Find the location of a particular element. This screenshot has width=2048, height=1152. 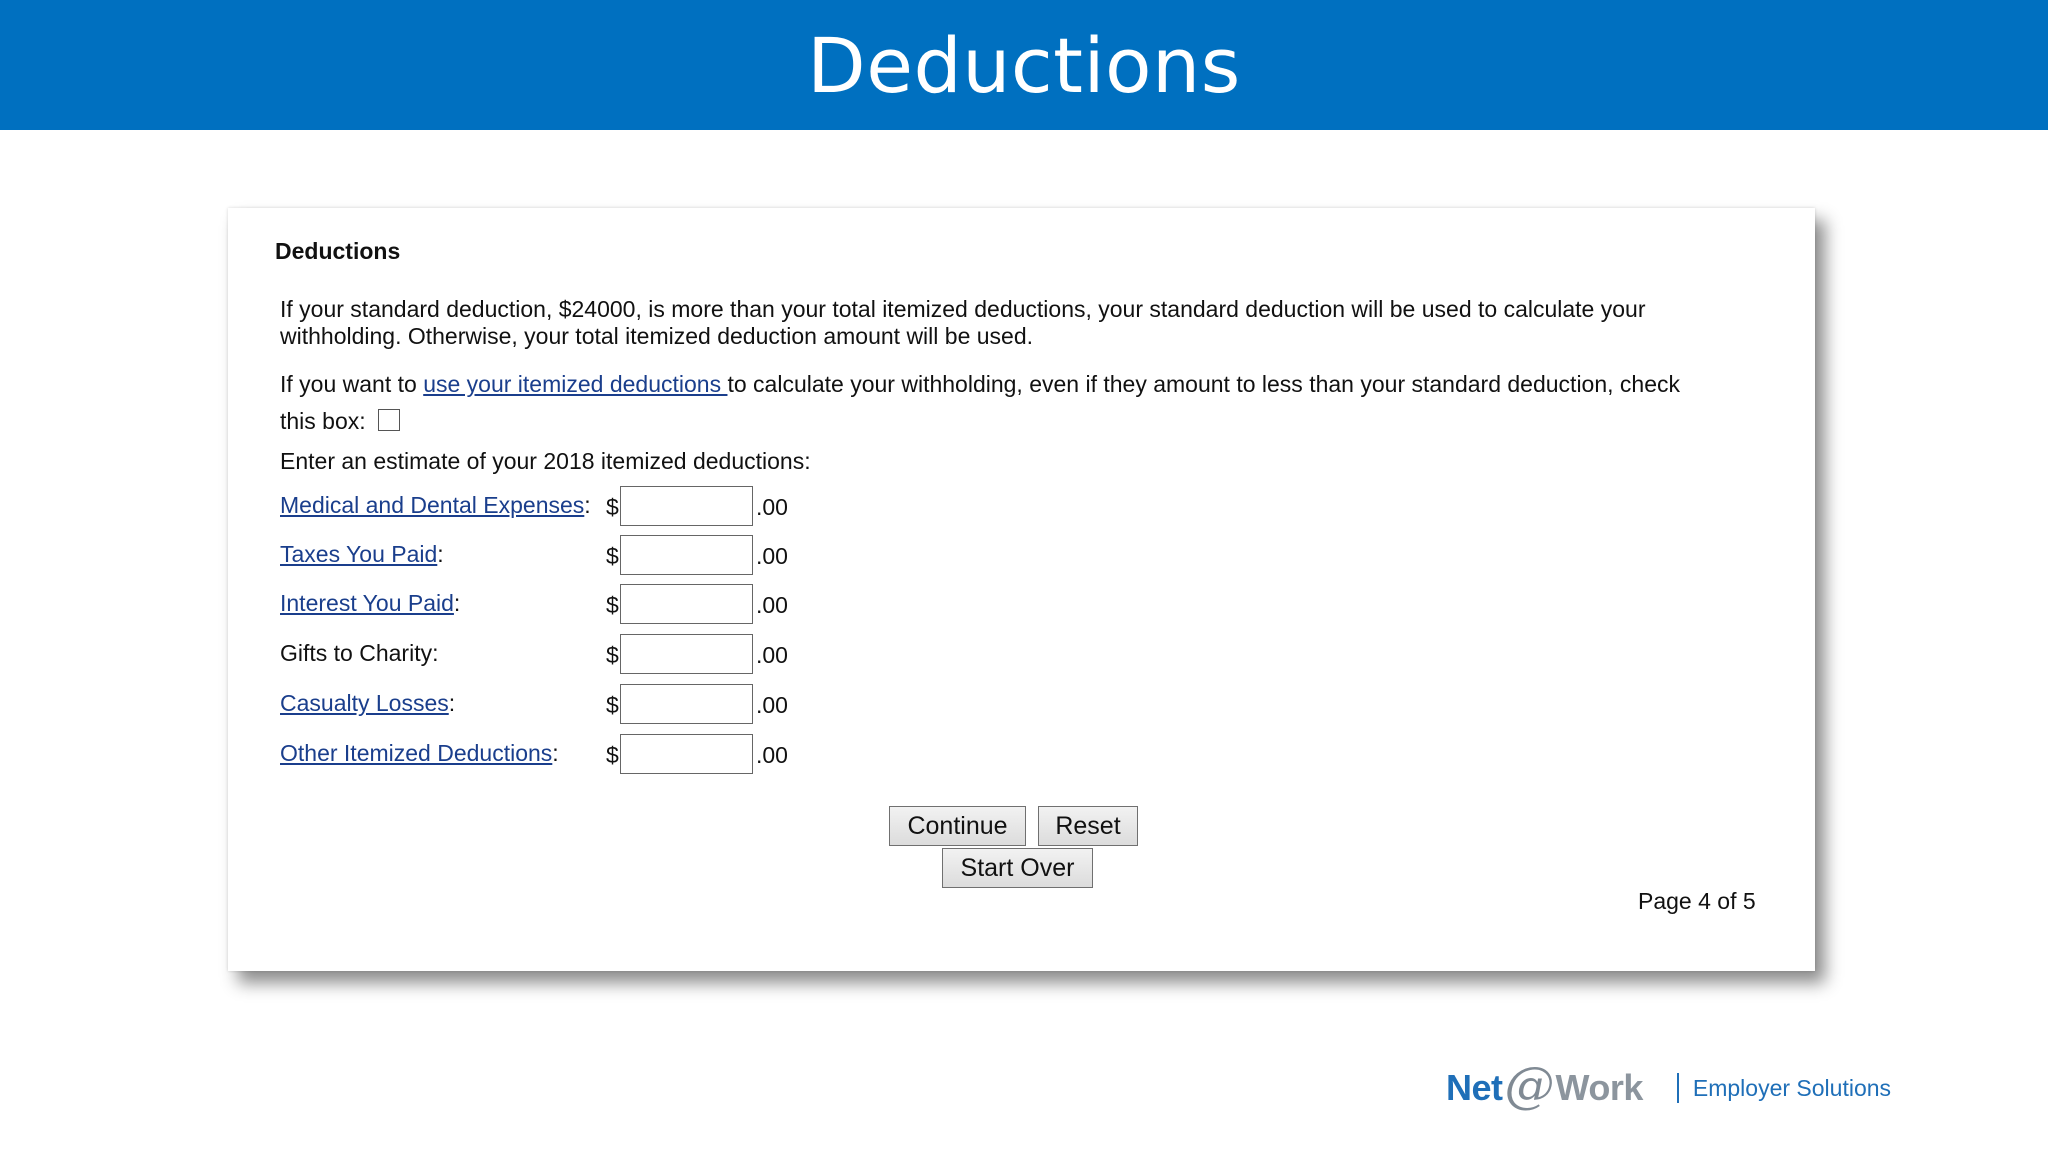

interest-you-paid-input is located at coordinates (686, 604).